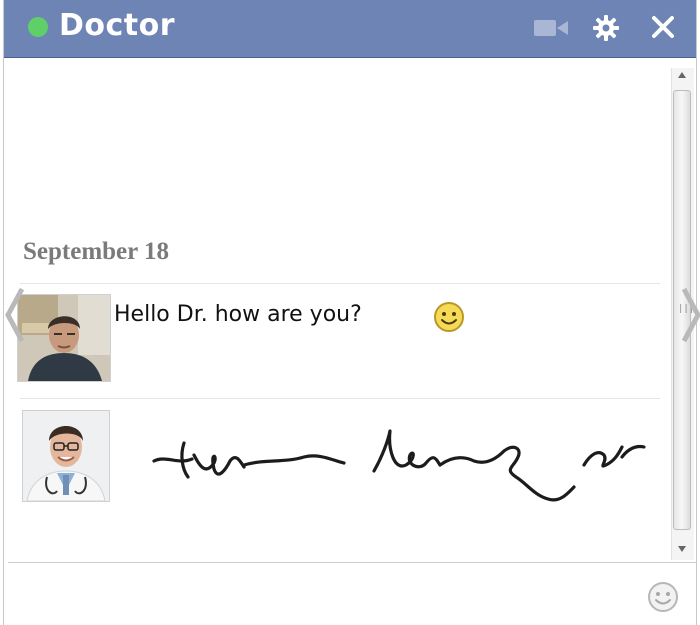 The width and height of the screenshot is (700, 625). I want to click on date-divider, so click(340, 283).